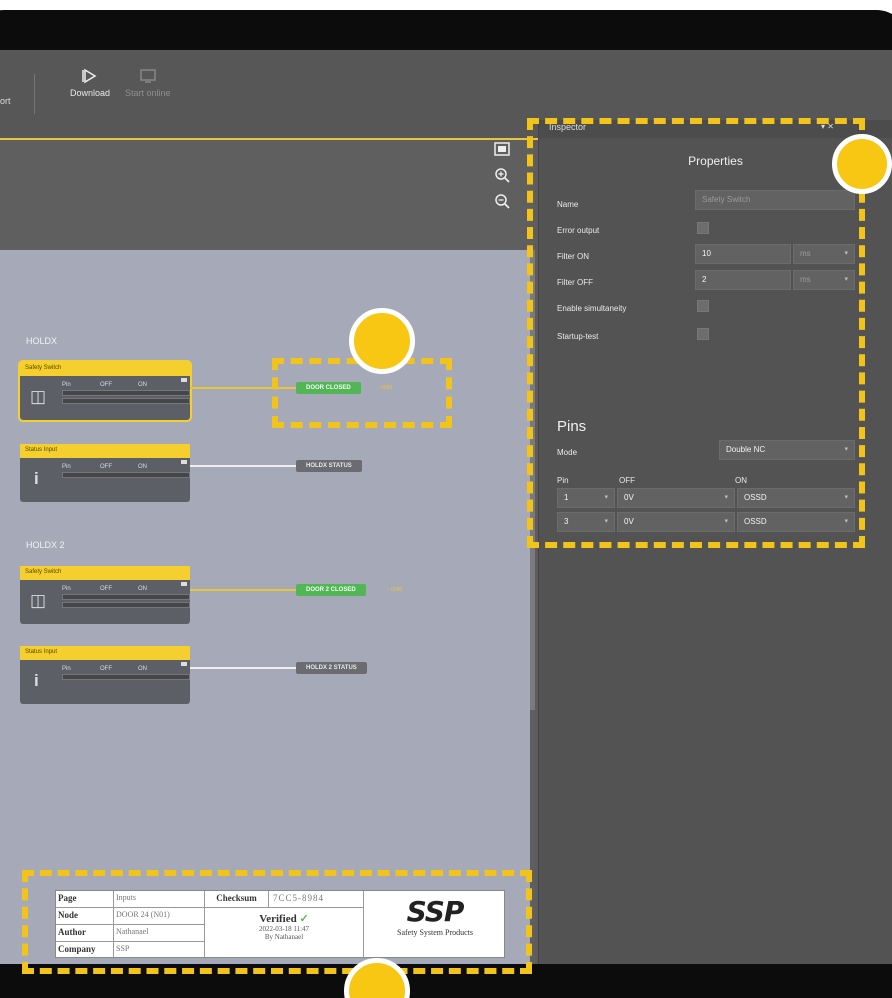 This screenshot has width=892, height=998. I want to click on tag-callout-frame, so click(362, 393).